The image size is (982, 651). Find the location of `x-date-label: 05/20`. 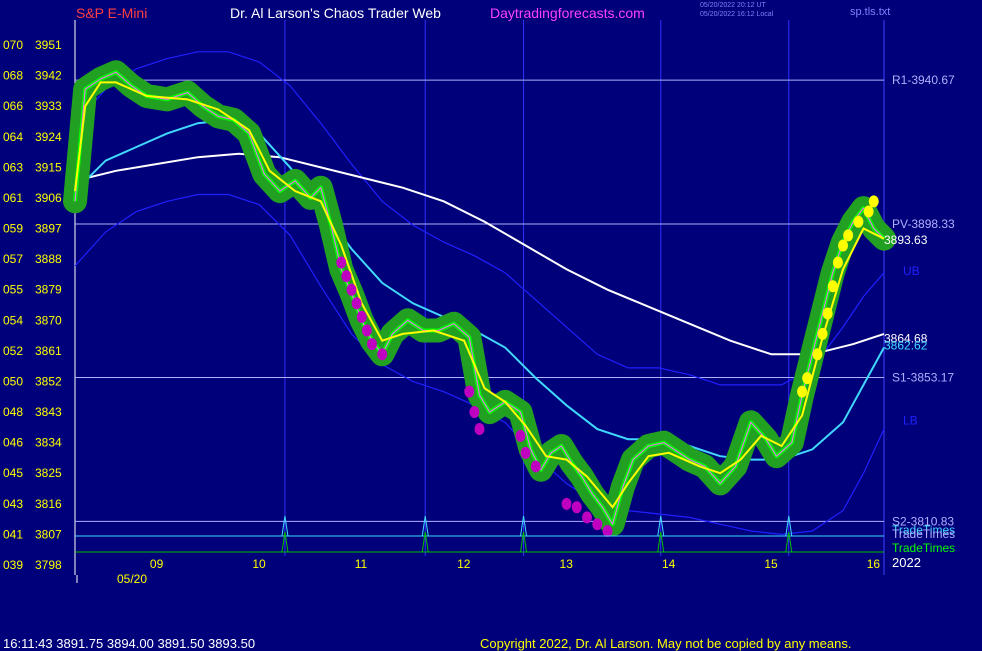

x-date-label: 05/20 is located at coordinates (132, 579).